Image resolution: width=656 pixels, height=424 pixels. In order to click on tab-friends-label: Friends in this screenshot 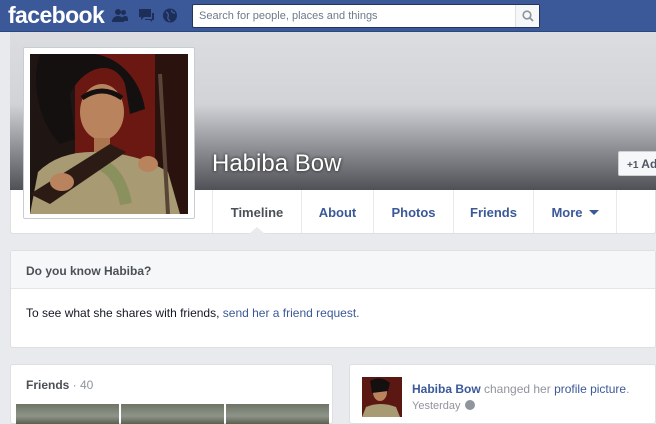, I will do `click(493, 212)`.